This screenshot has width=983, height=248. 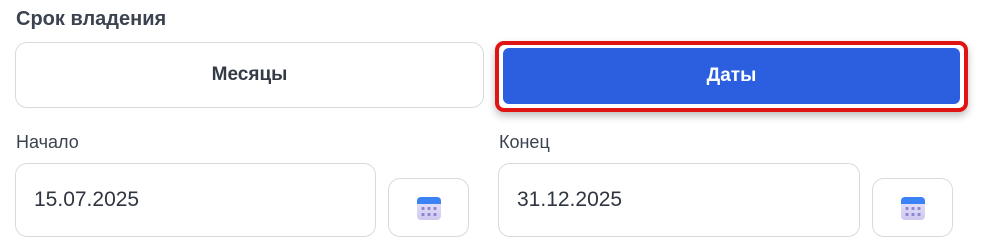 I want to click on start-date-calendar-button, so click(x=428, y=207).